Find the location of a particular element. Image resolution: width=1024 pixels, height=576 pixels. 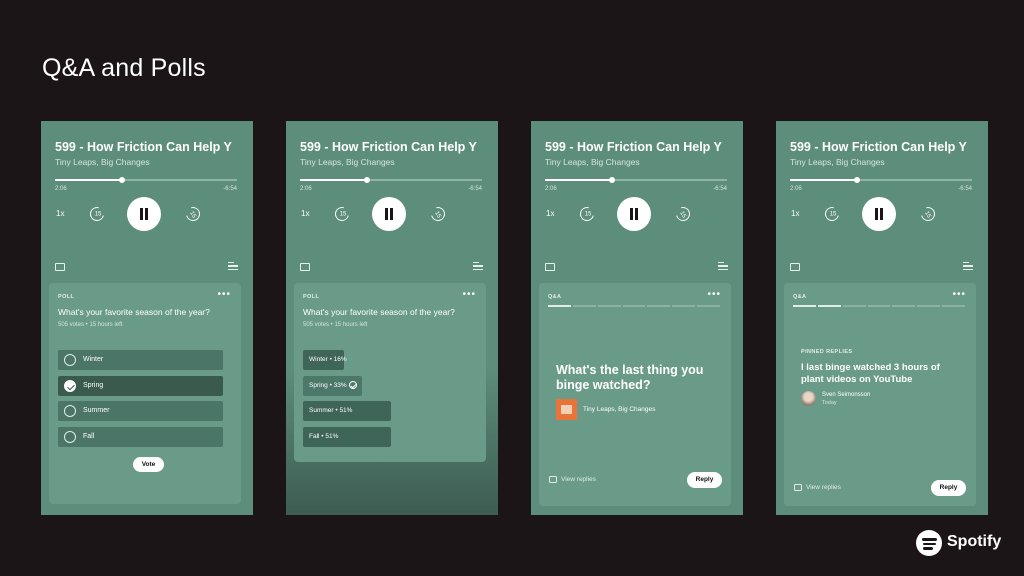

reply-user-name: Sven Seimonsson is located at coordinates (846, 395).